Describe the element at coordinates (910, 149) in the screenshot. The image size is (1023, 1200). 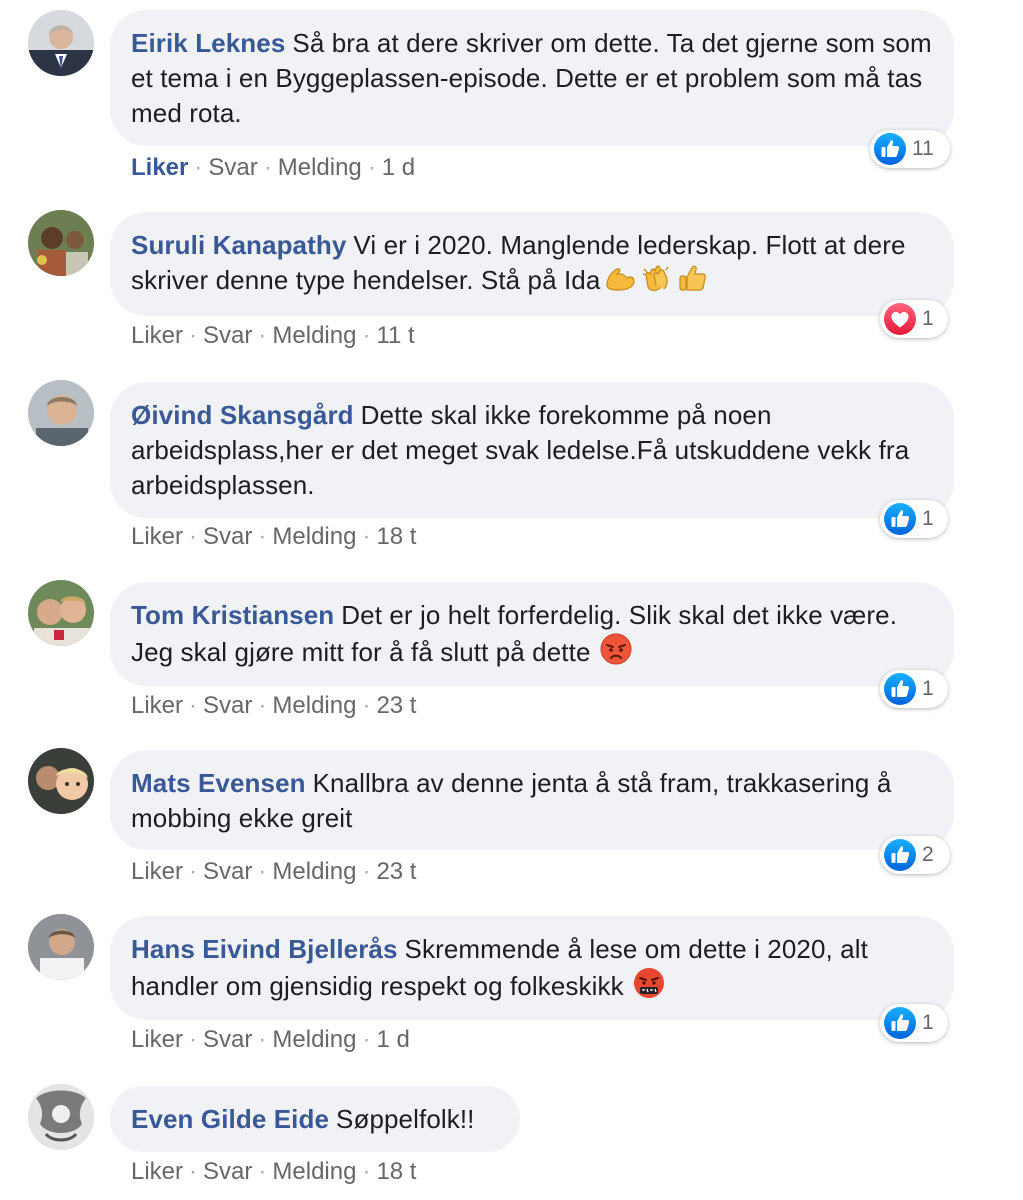
I see `reaction-summary: 11` at that location.